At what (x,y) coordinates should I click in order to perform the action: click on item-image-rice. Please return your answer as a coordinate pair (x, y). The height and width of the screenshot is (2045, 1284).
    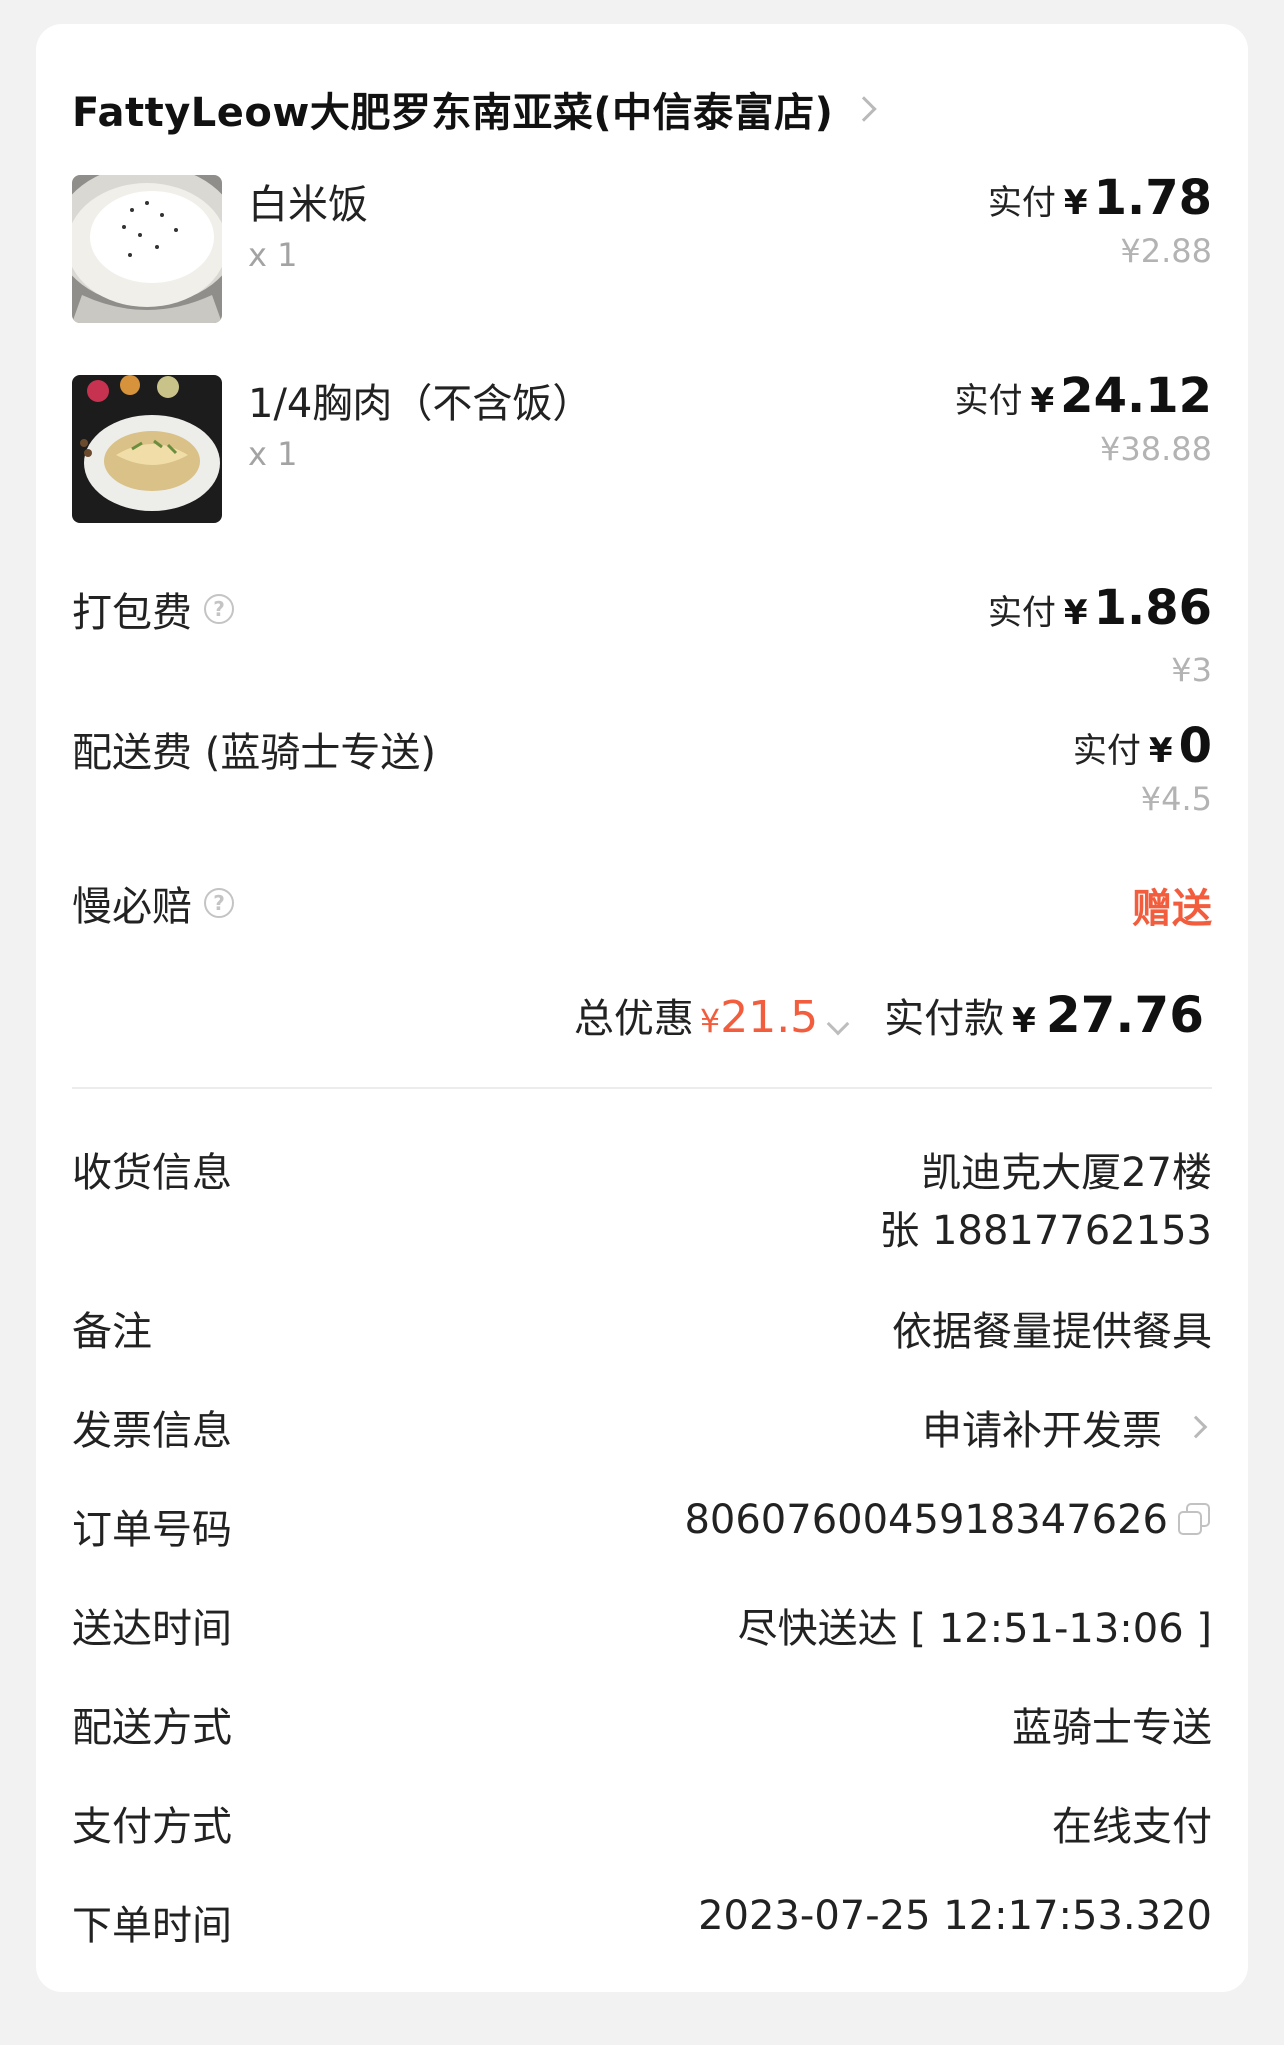
    Looking at the image, I should click on (147, 249).